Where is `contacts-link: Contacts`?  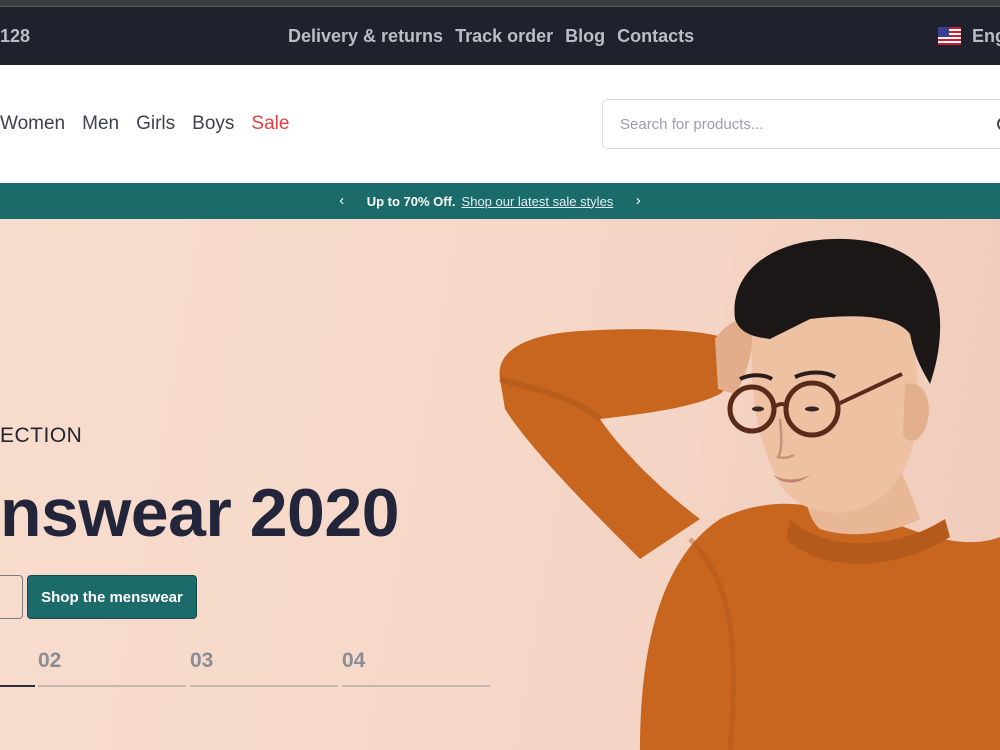
contacts-link: Contacts is located at coordinates (655, 36).